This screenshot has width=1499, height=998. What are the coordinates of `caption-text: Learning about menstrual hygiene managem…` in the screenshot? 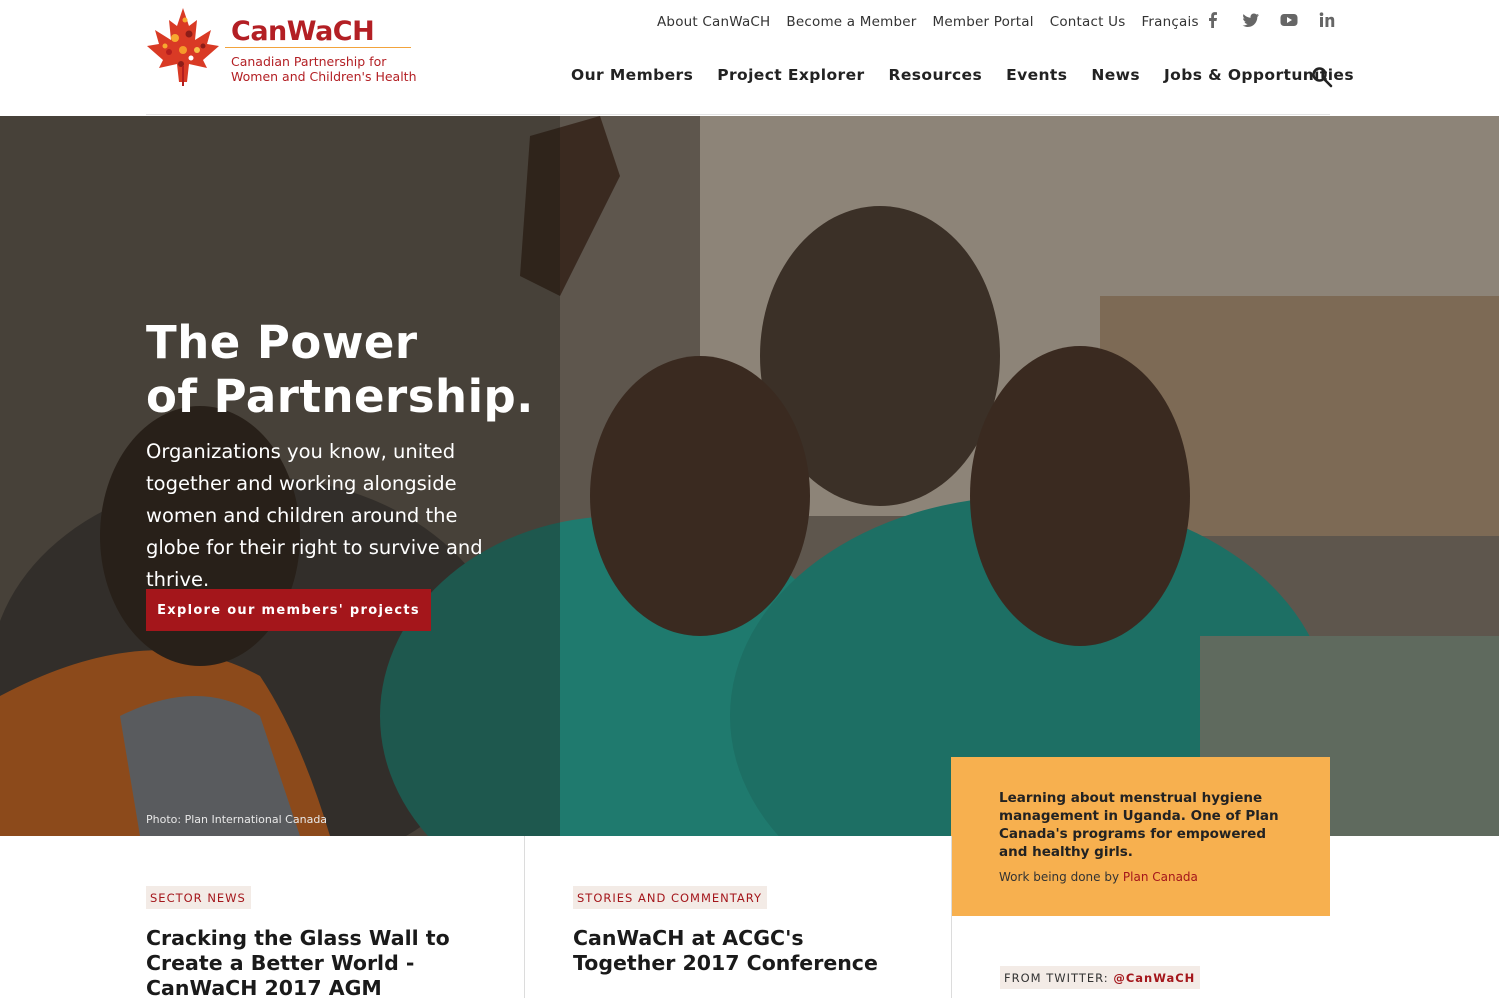 It's located at (1139, 825).